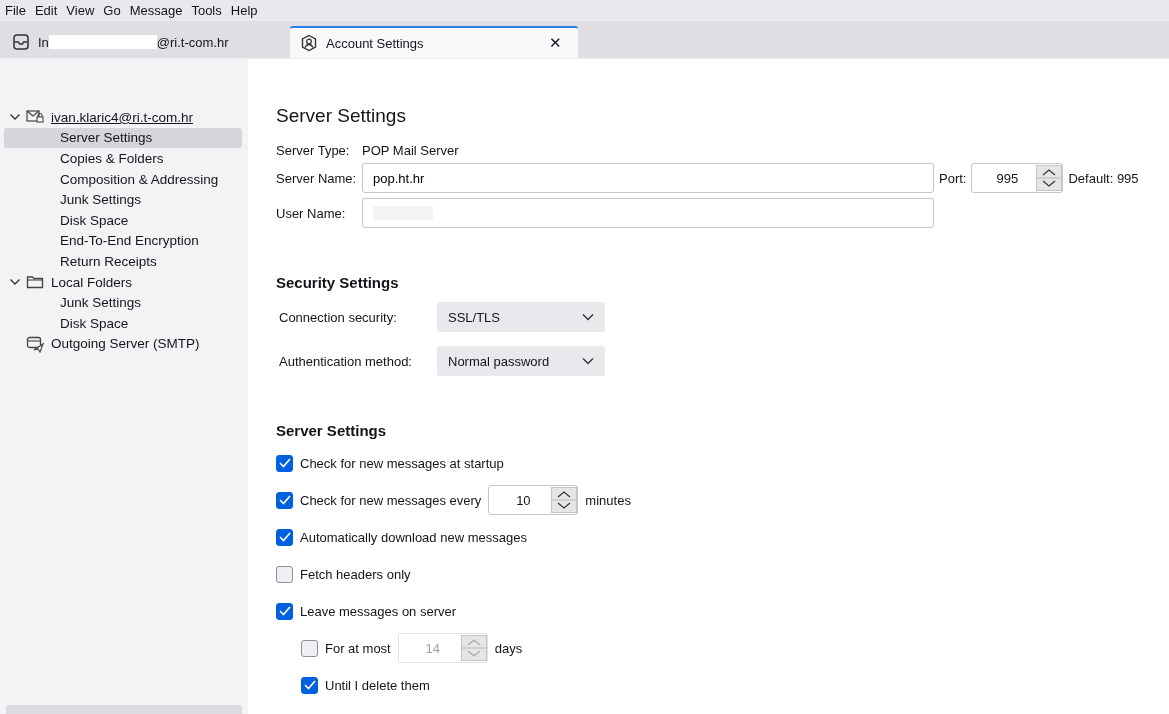  What do you see at coordinates (123, 117) in the screenshot?
I see `tree-item: ivan.klaric4@ri.t-com.hr` at bounding box center [123, 117].